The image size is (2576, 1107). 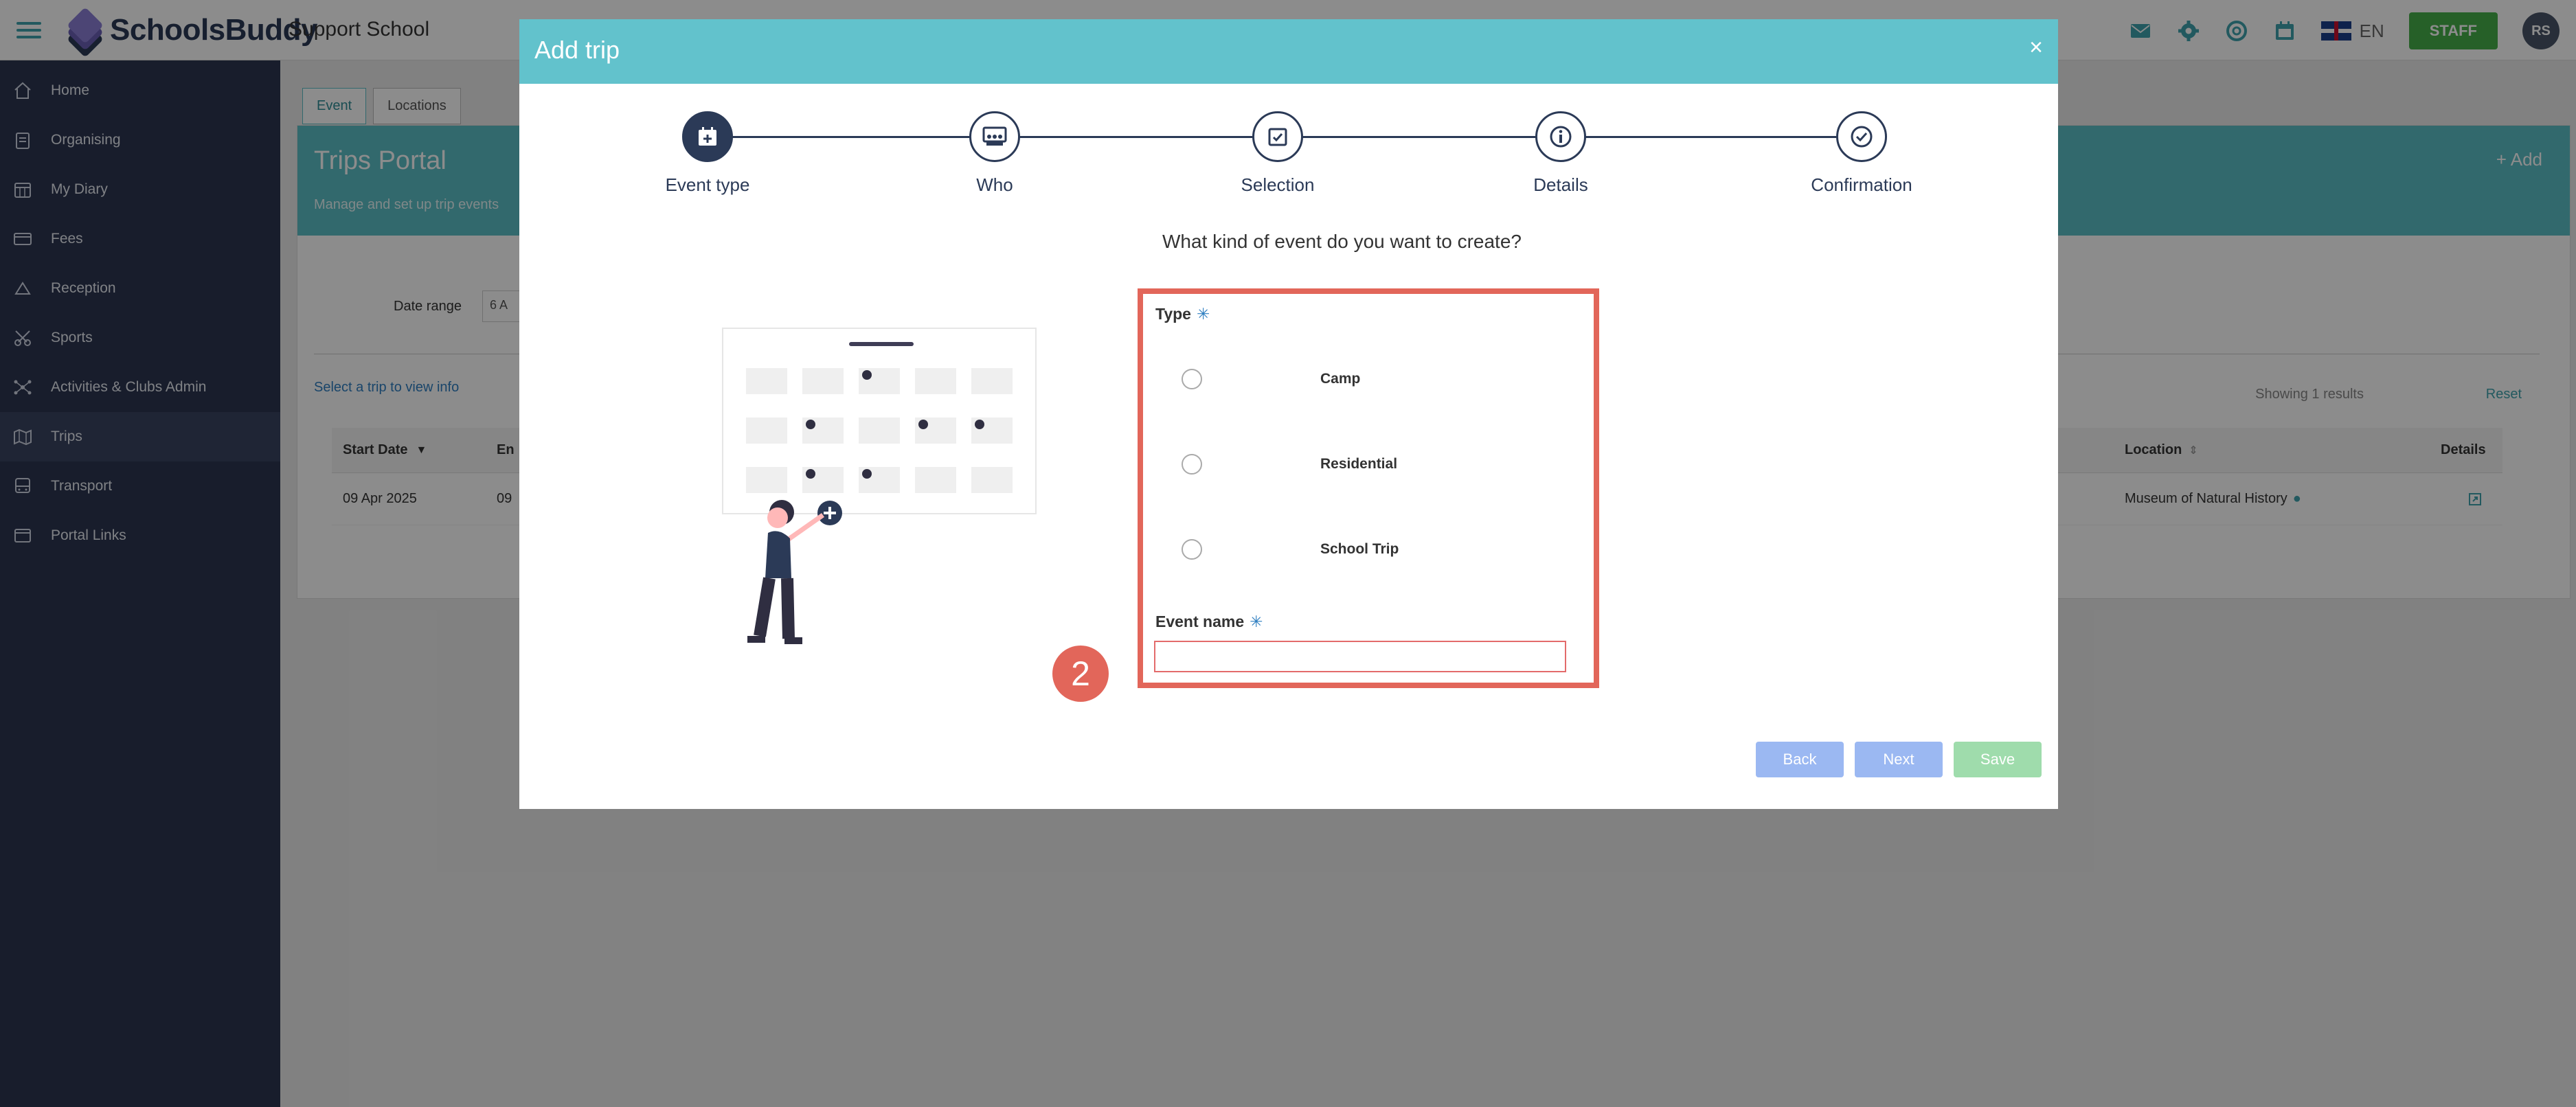 What do you see at coordinates (577, 50) in the screenshot?
I see `modal-title: Add trip` at bounding box center [577, 50].